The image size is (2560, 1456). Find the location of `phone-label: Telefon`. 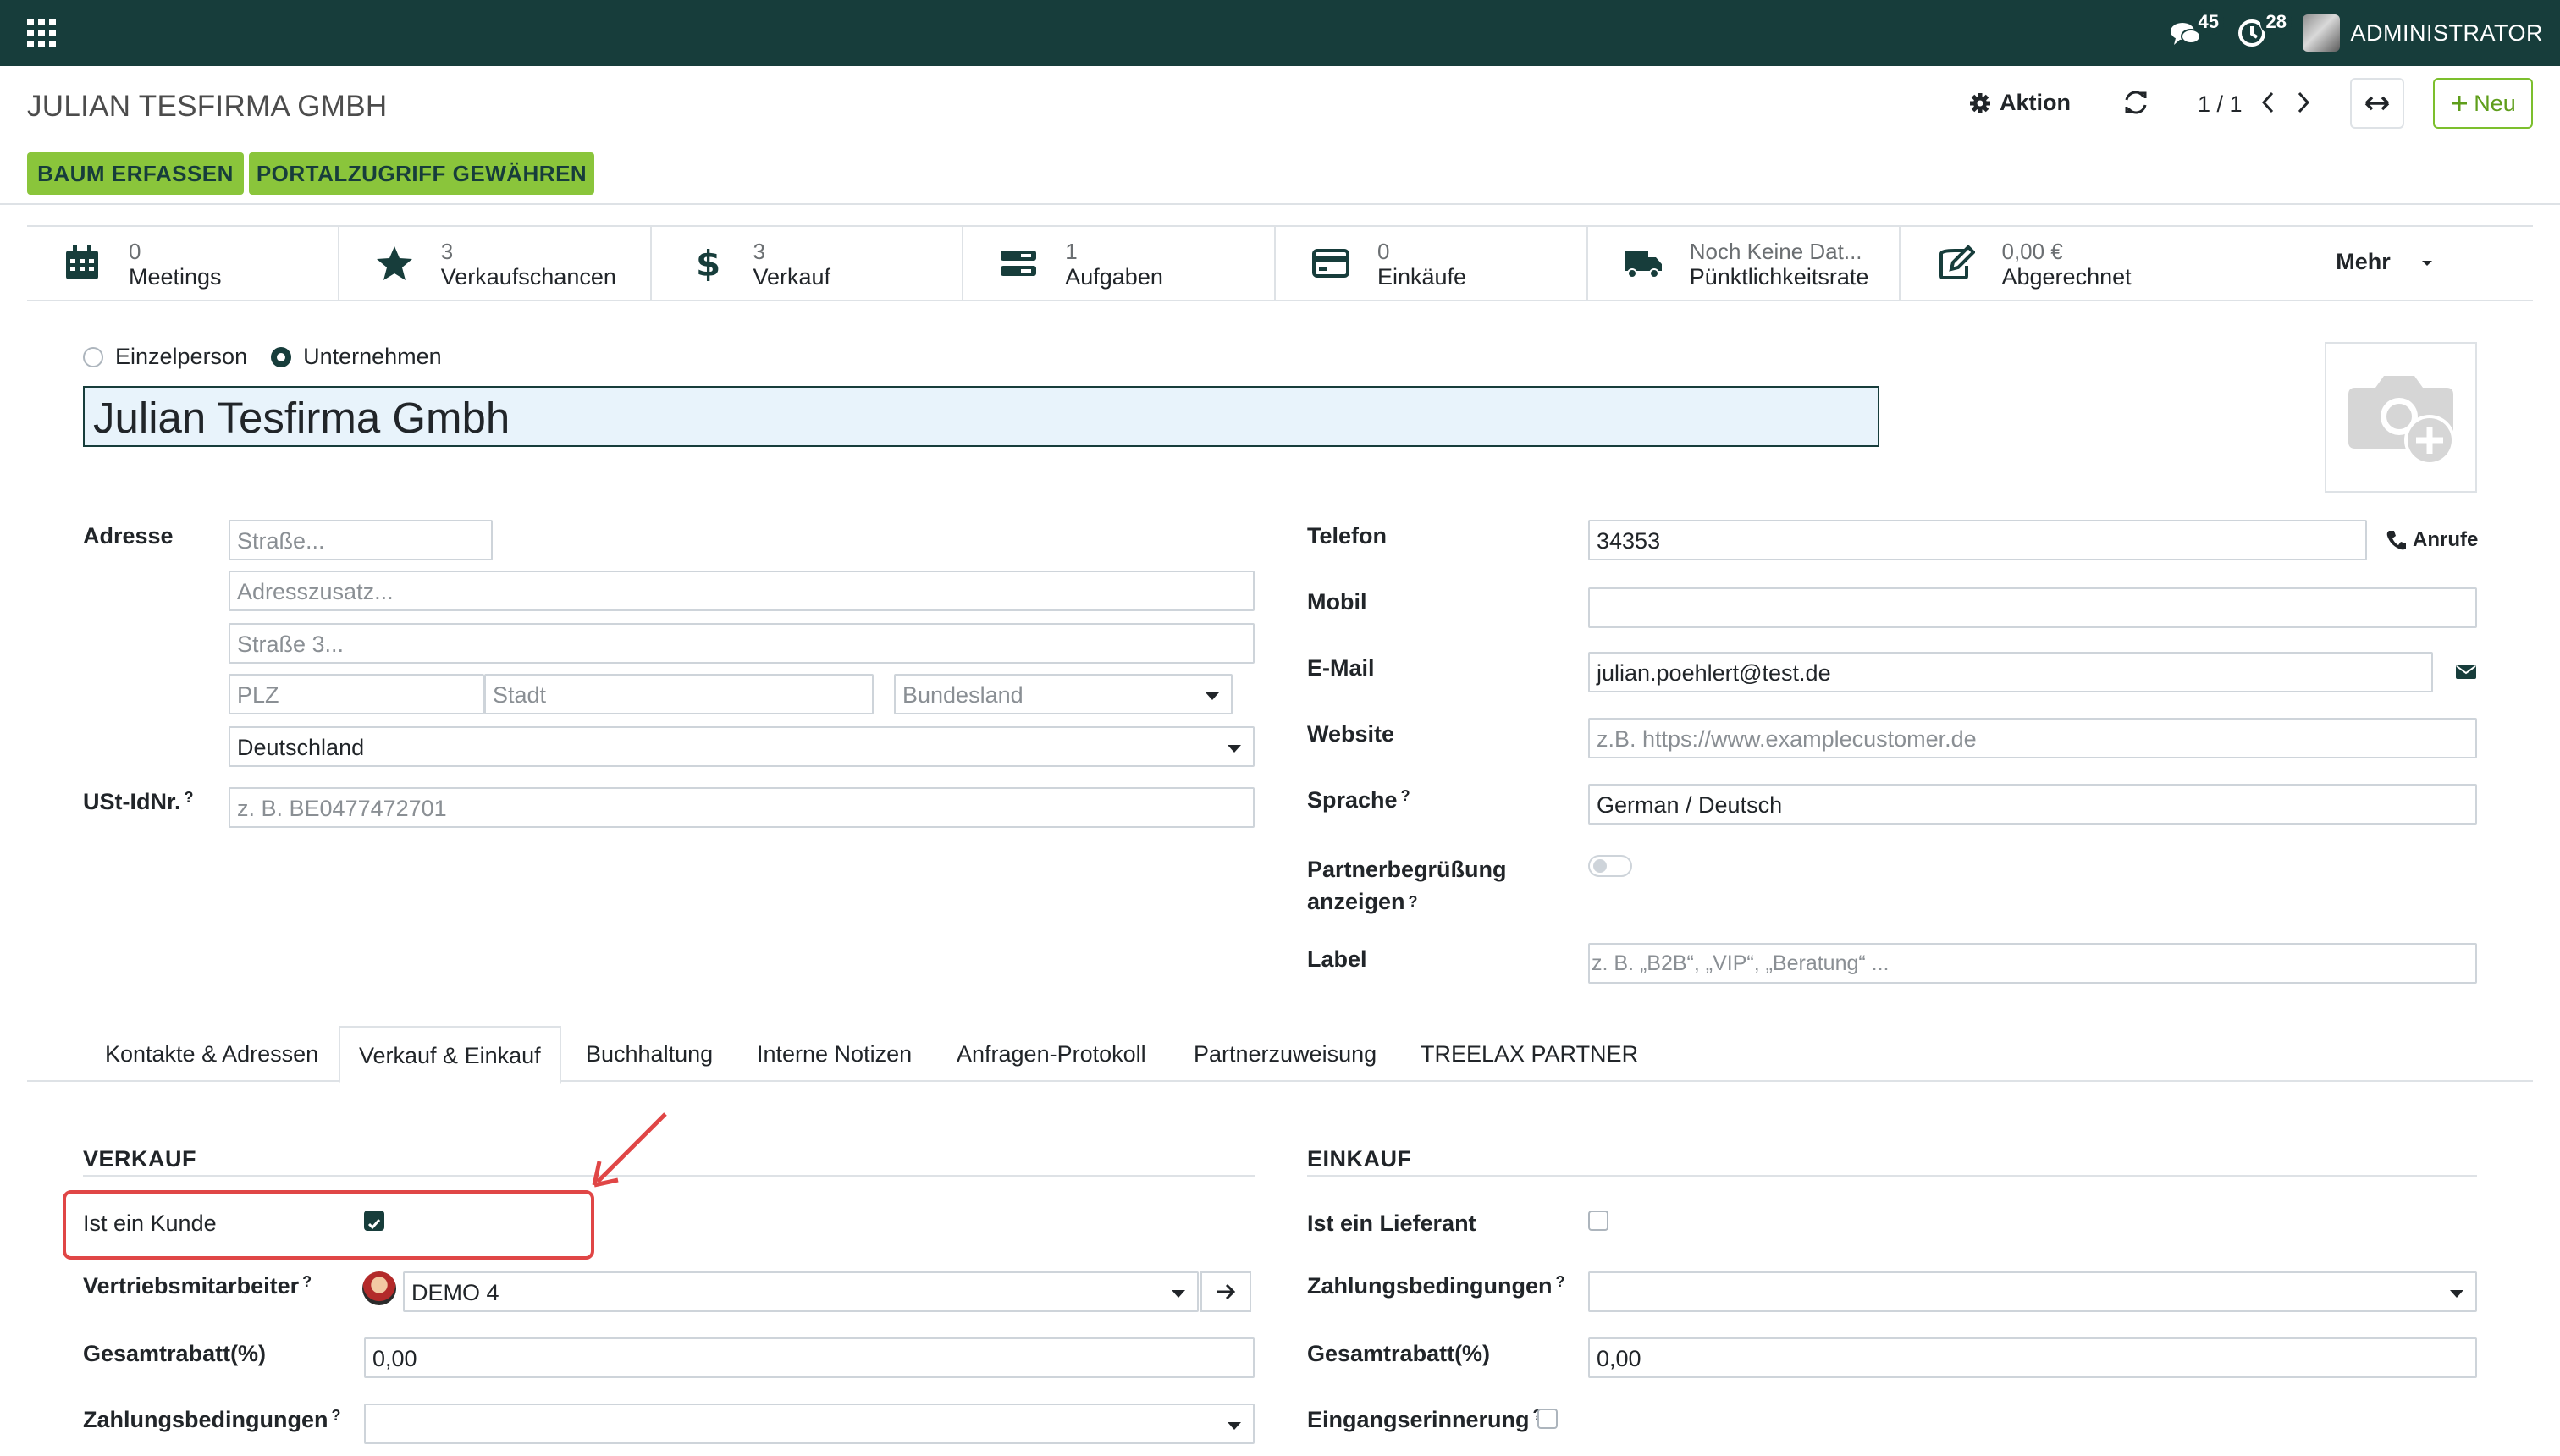

phone-label: Telefon is located at coordinates (1347, 536).